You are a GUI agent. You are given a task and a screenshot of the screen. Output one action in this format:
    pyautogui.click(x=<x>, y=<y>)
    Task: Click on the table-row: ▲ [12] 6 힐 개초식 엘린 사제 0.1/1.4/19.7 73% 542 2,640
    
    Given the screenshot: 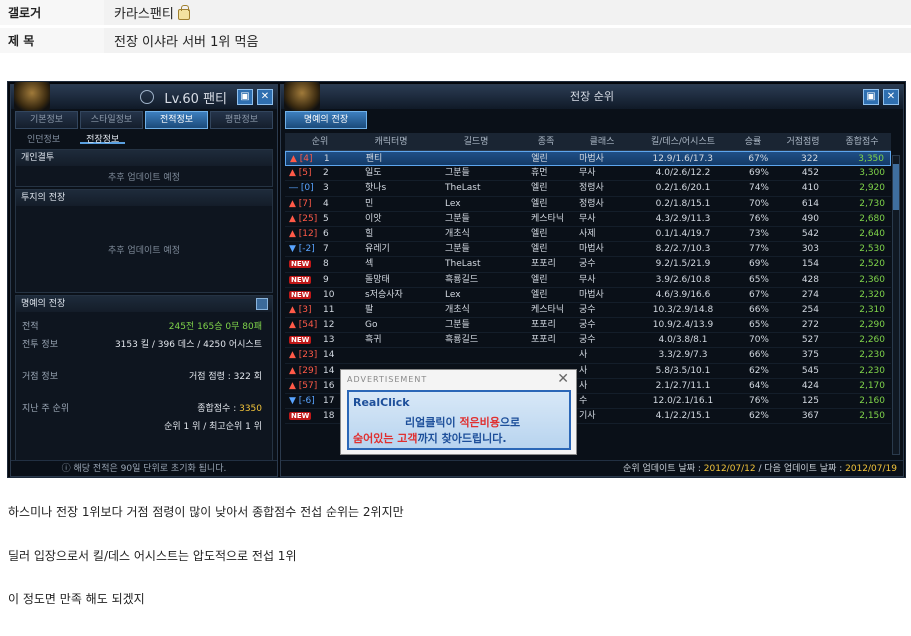 What is the action you would take?
    pyautogui.click(x=588, y=235)
    